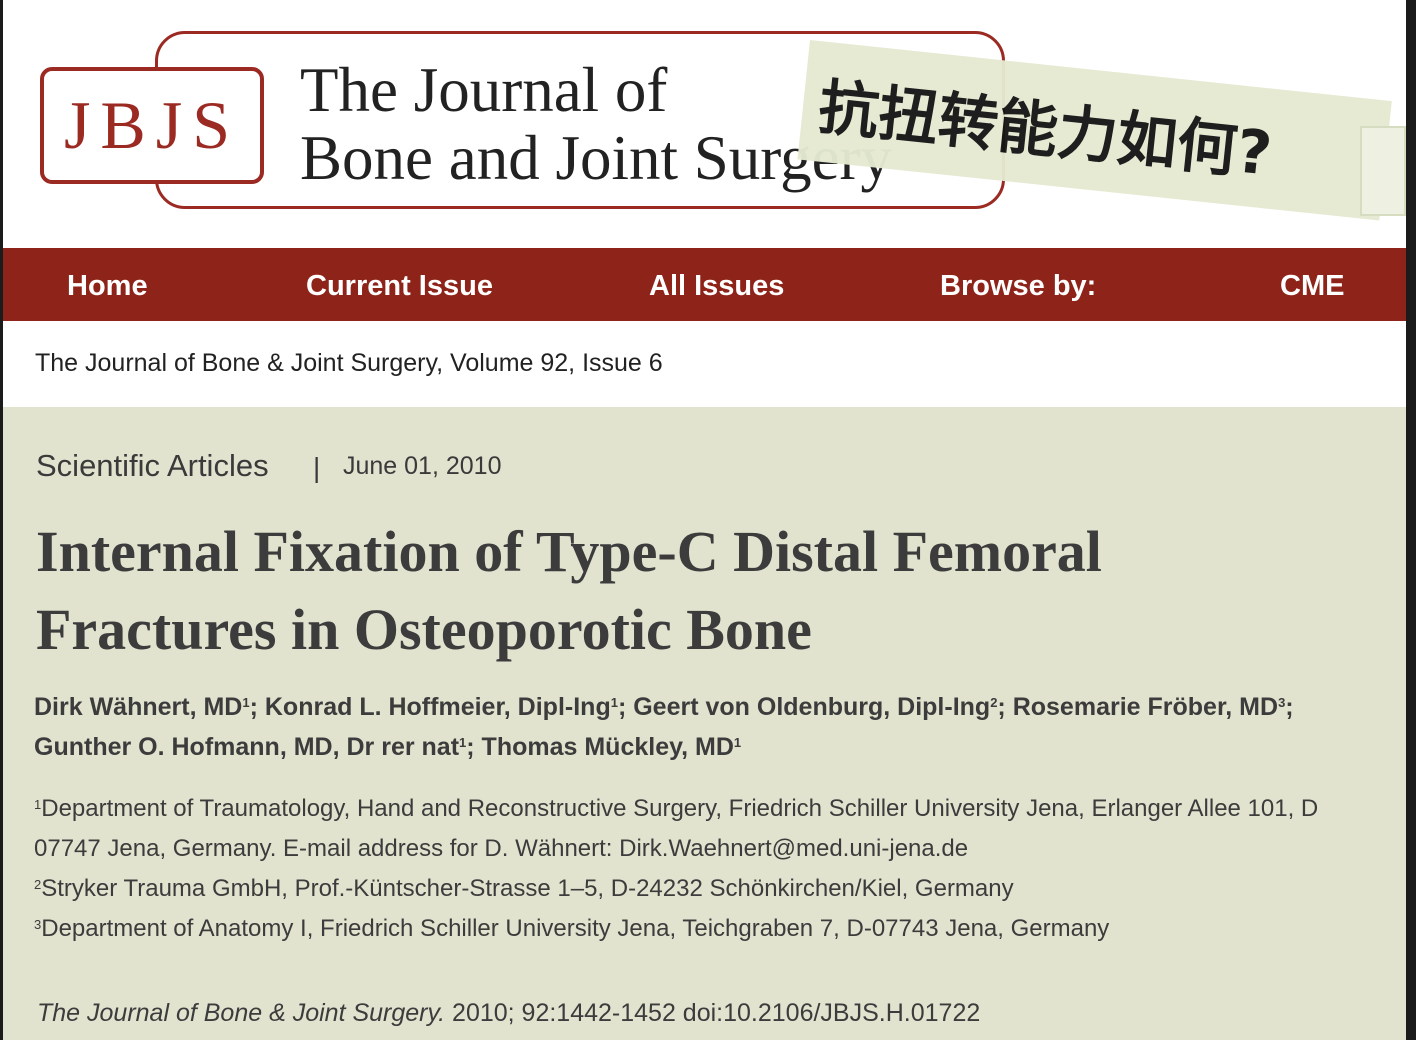 Image resolution: width=1416 pixels, height=1040 pixels. What do you see at coordinates (38, 924) in the screenshot?
I see `affiliation-marker: 3` at bounding box center [38, 924].